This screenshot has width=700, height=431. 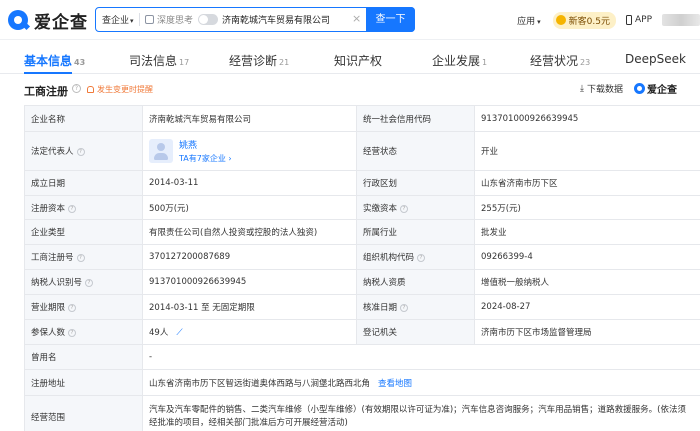 I want to click on org-code-label: 组织机构代码?, so click(x=415, y=257).